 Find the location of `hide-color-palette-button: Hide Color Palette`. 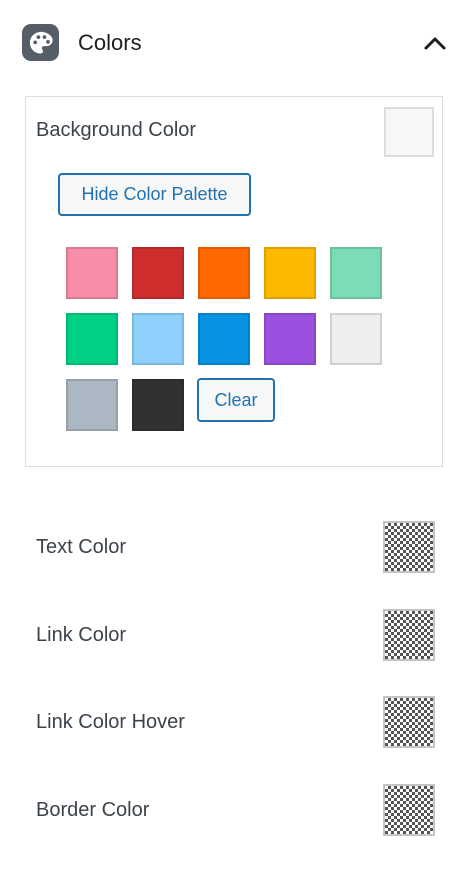

hide-color-palette-button: Hide Color Palette is located at coordinates (154, 194).